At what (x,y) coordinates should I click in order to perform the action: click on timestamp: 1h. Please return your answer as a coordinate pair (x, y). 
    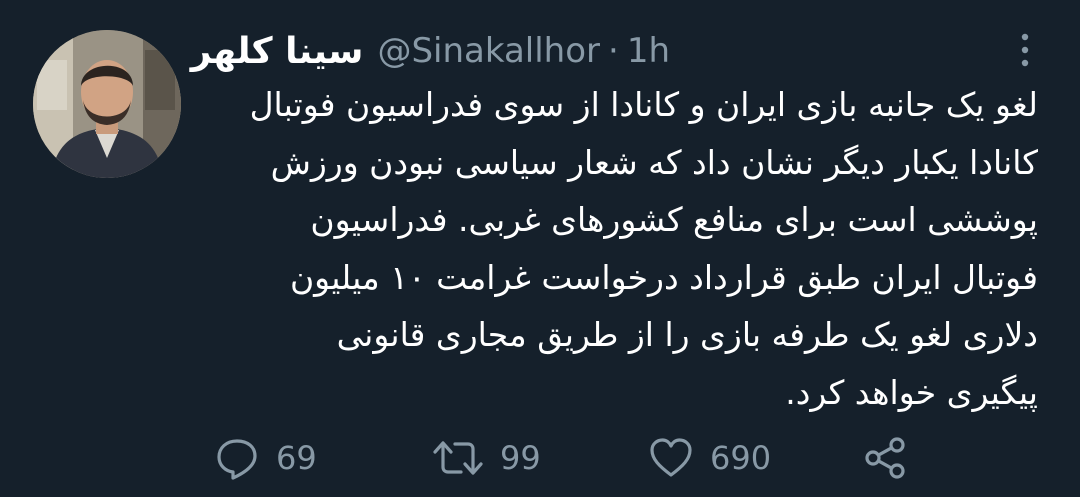
    Looking at the image, I should click on (648, 51).